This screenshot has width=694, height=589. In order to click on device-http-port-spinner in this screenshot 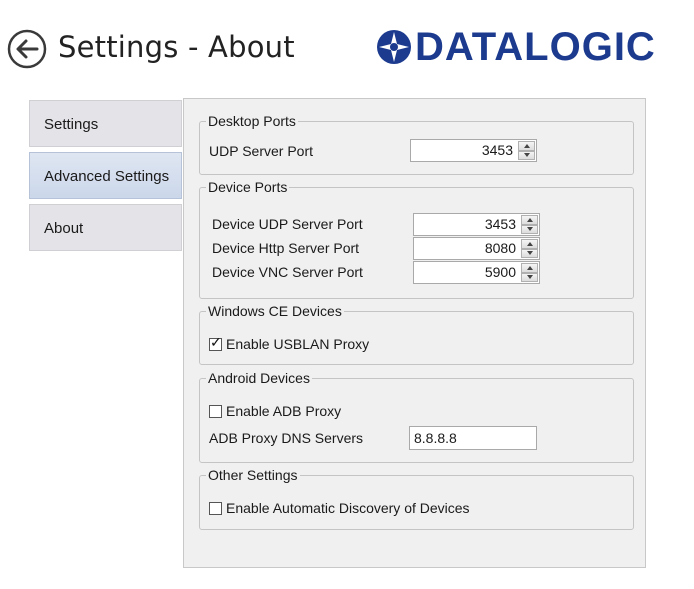, I will do `click(529, 248)`.